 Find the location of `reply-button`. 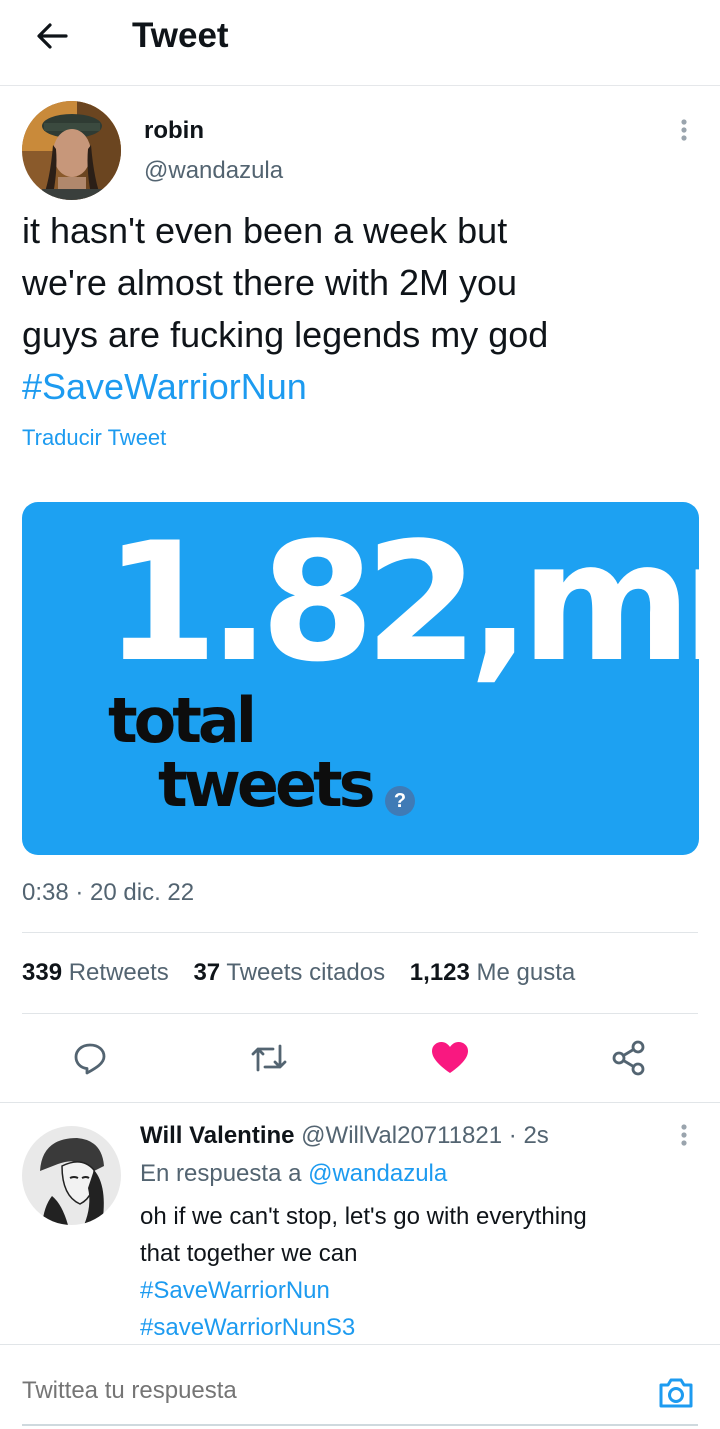

reply-button is located at coordinates (90, 1058).